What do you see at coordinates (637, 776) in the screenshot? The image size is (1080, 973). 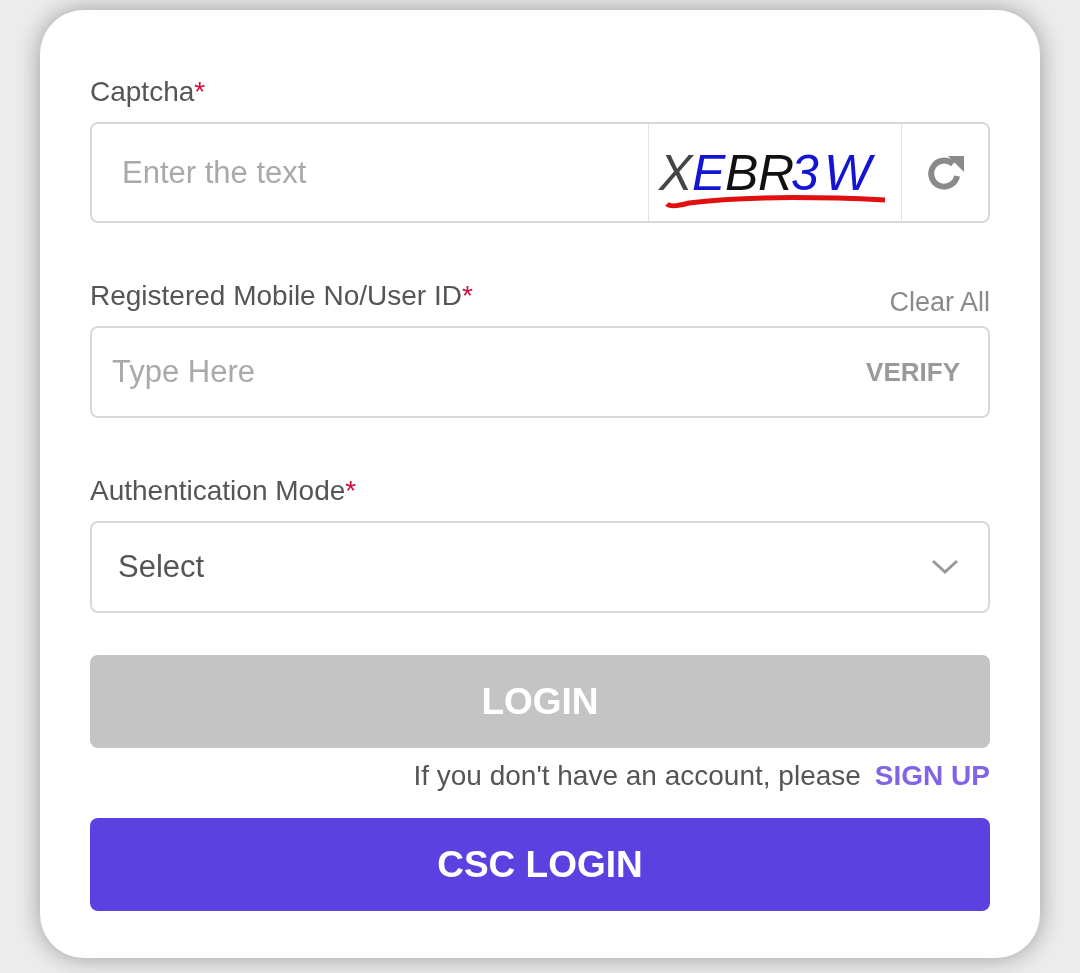 I see `signup-prompt: If you don't have an account, please` at bounding box center [637, 776].